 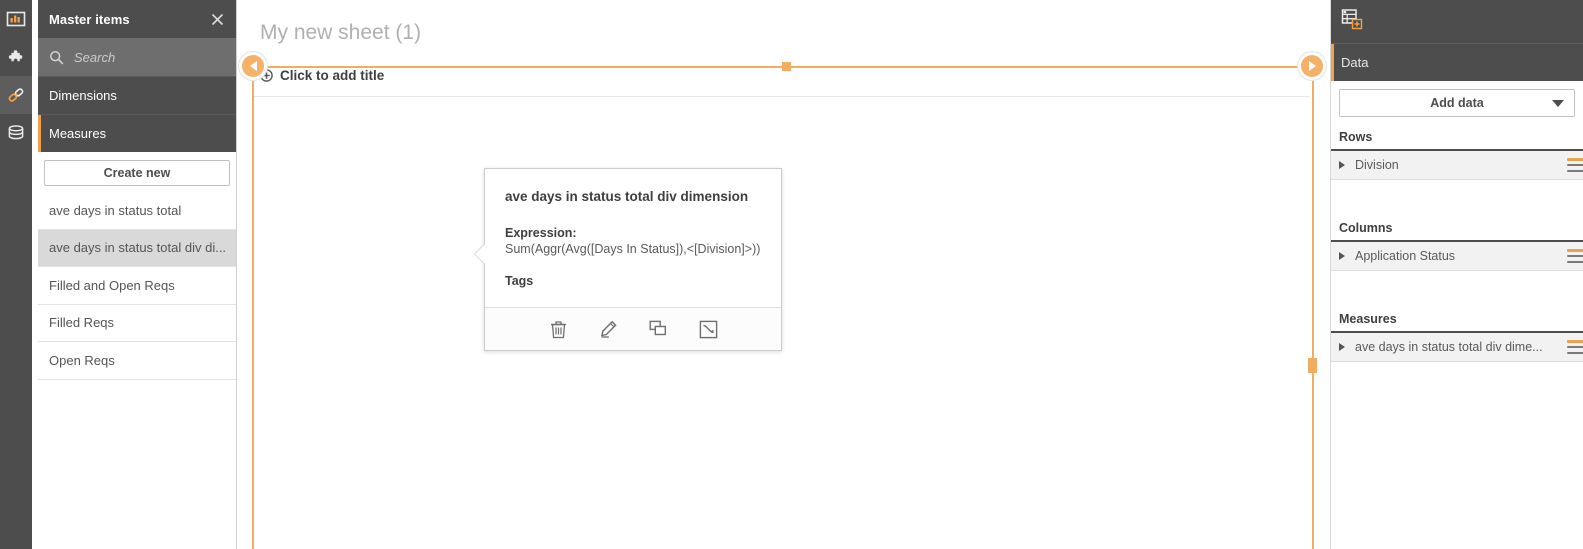 What do you see at coordinates (16, 274) in the screenshot?
I see `left-icon-rail` at bounding box center [16, 274].